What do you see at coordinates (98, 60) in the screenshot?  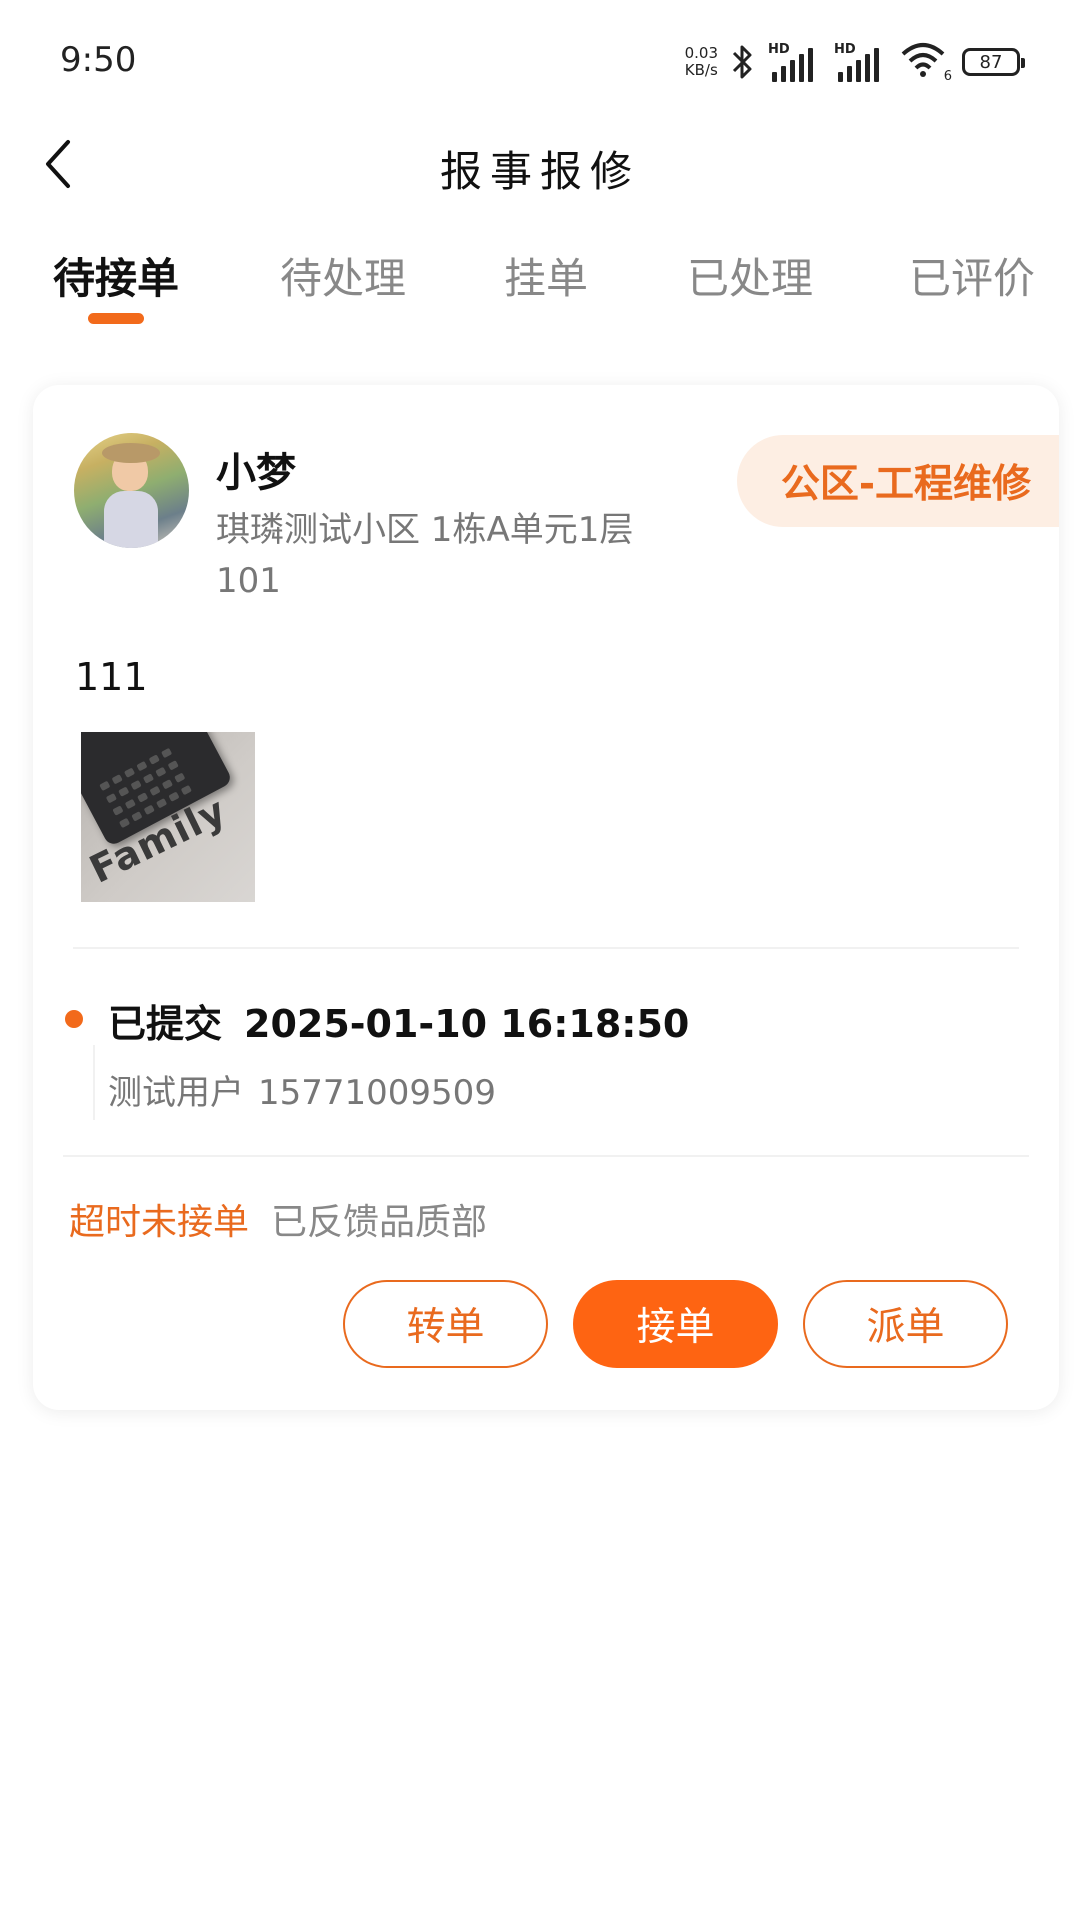 I see `status-time: 9:50` at bounding box center [98, 60].